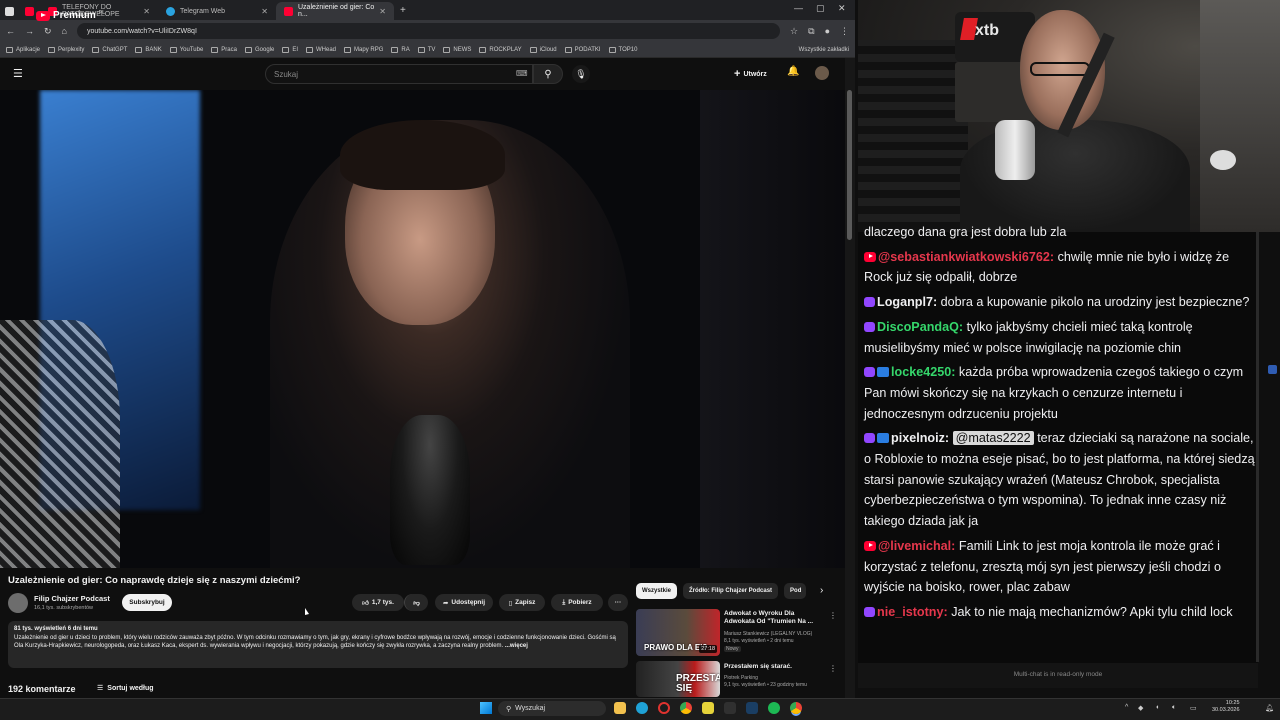 The height and width of the screenshot is (720, 1280). I want to click on close-window-icon: ✕, so click(842, 8).